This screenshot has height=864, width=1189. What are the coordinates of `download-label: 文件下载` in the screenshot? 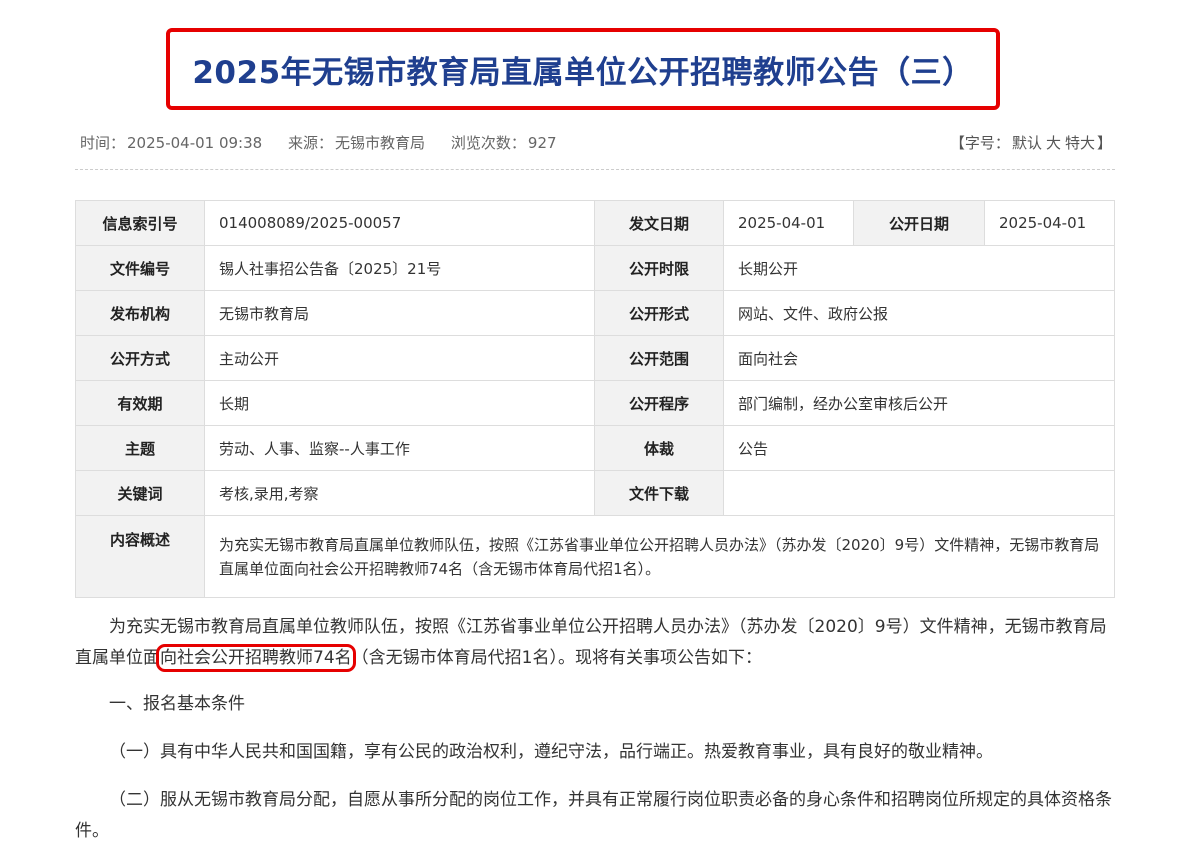 It's located at (659, 493).